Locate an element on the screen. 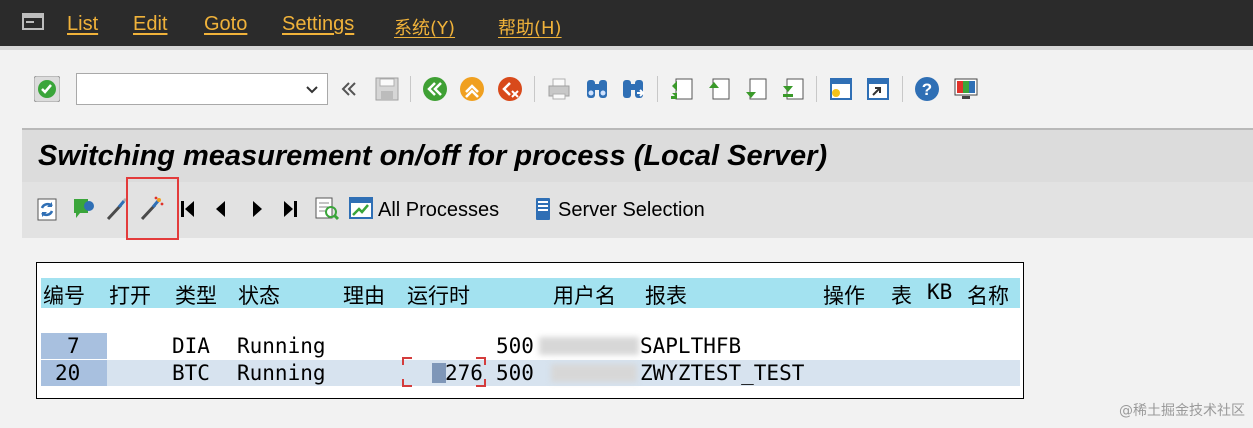  menu-settings: Settings is located at coordinates (318, 24).